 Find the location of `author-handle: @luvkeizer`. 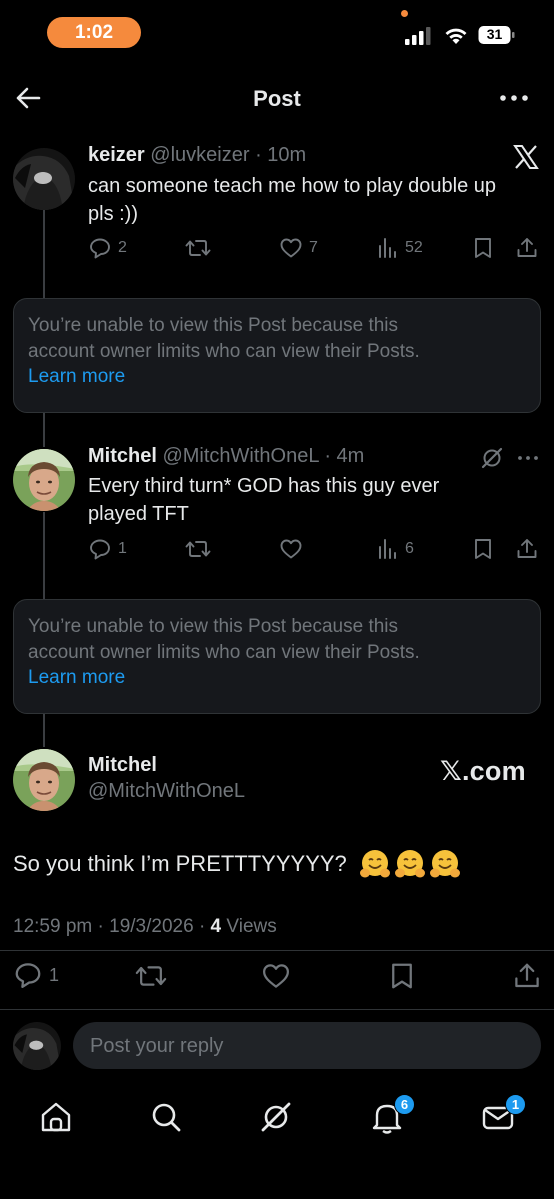

author-handle: @luvkeizer is located at coordinates (199, 155).